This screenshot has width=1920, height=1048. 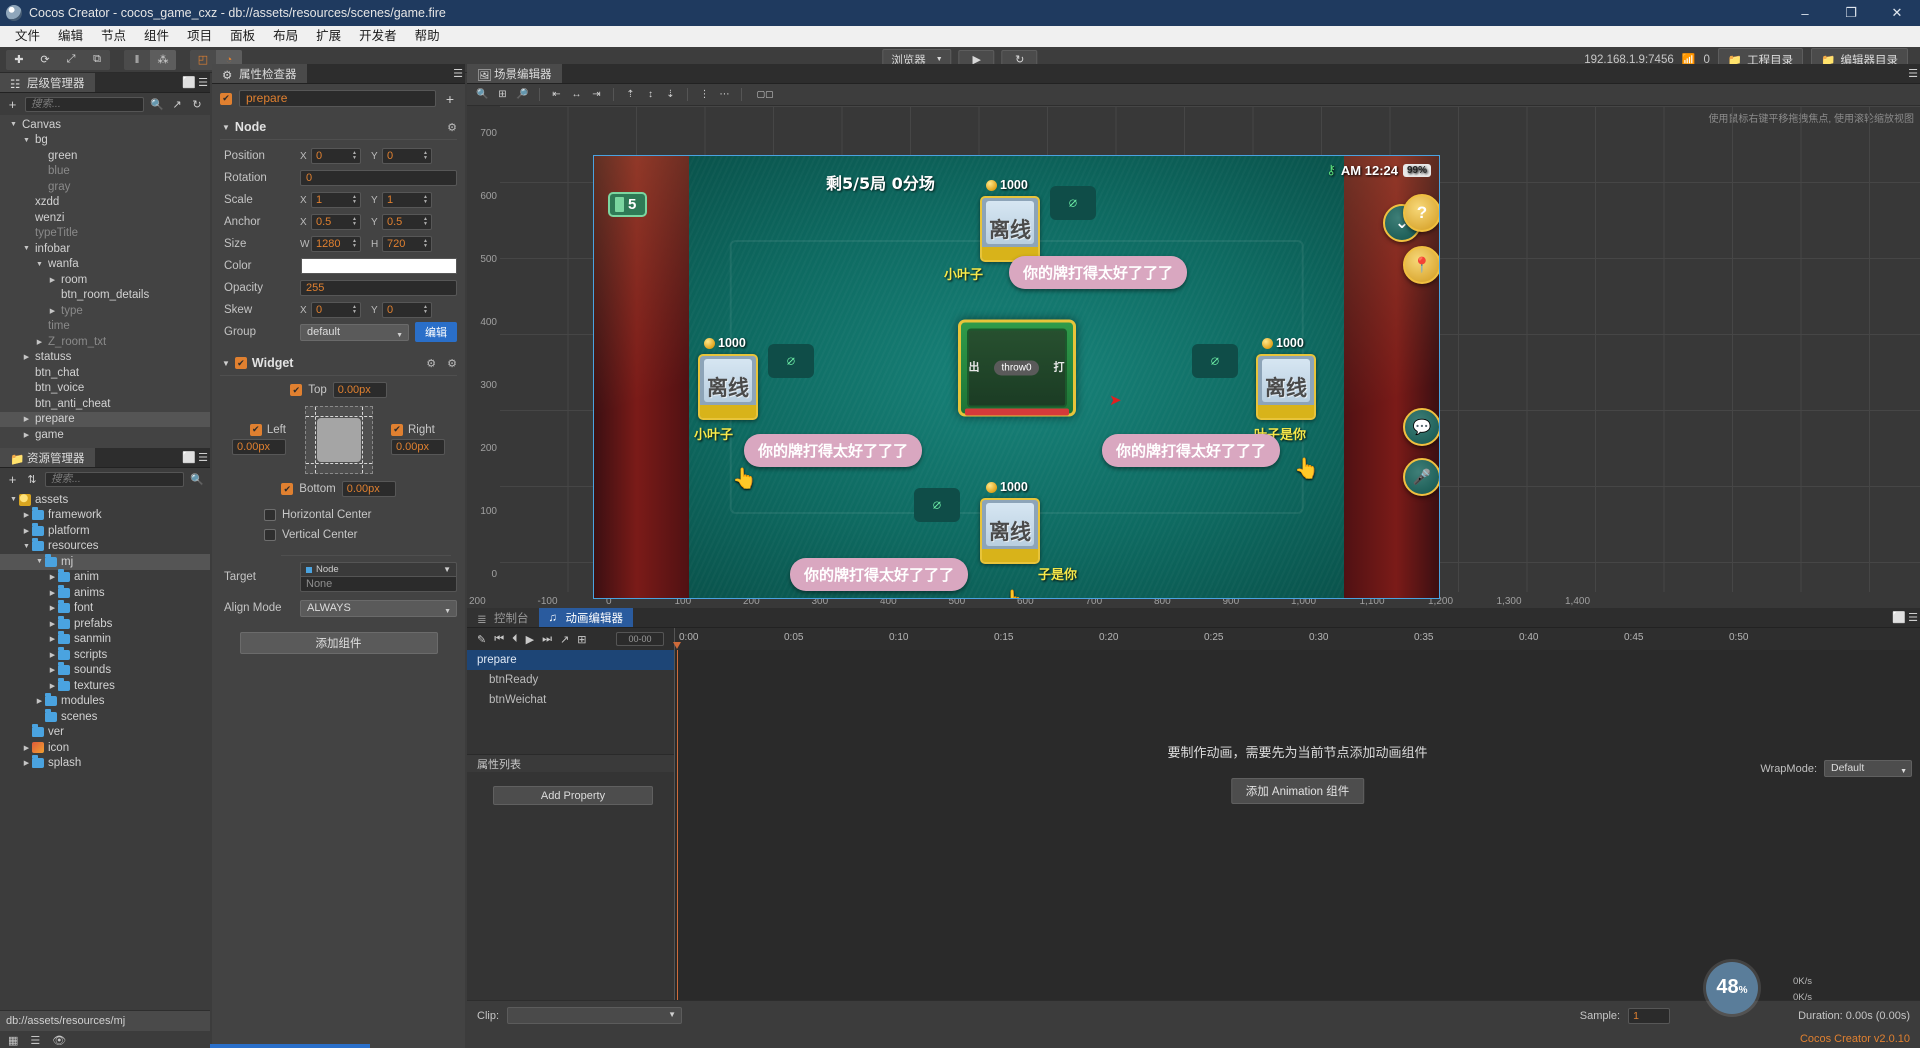 I want to click on asset-item-icon: icon, so click(x=105, y=748).